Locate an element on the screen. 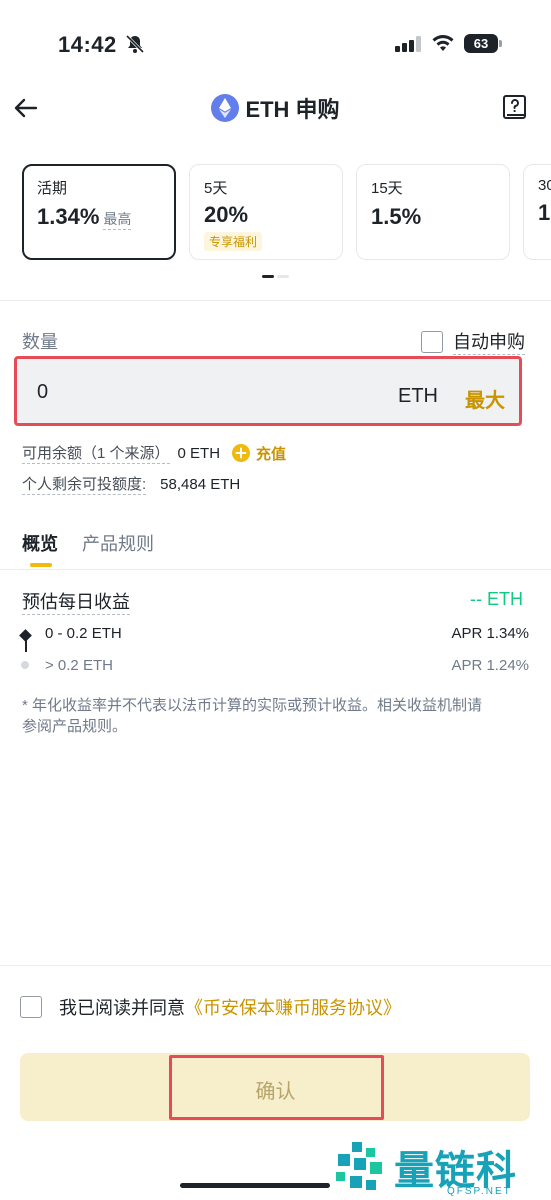 This screenshot has width=551, height=1200. header-title-wrap: ETH 申购 is located at coordinates (275, 109).